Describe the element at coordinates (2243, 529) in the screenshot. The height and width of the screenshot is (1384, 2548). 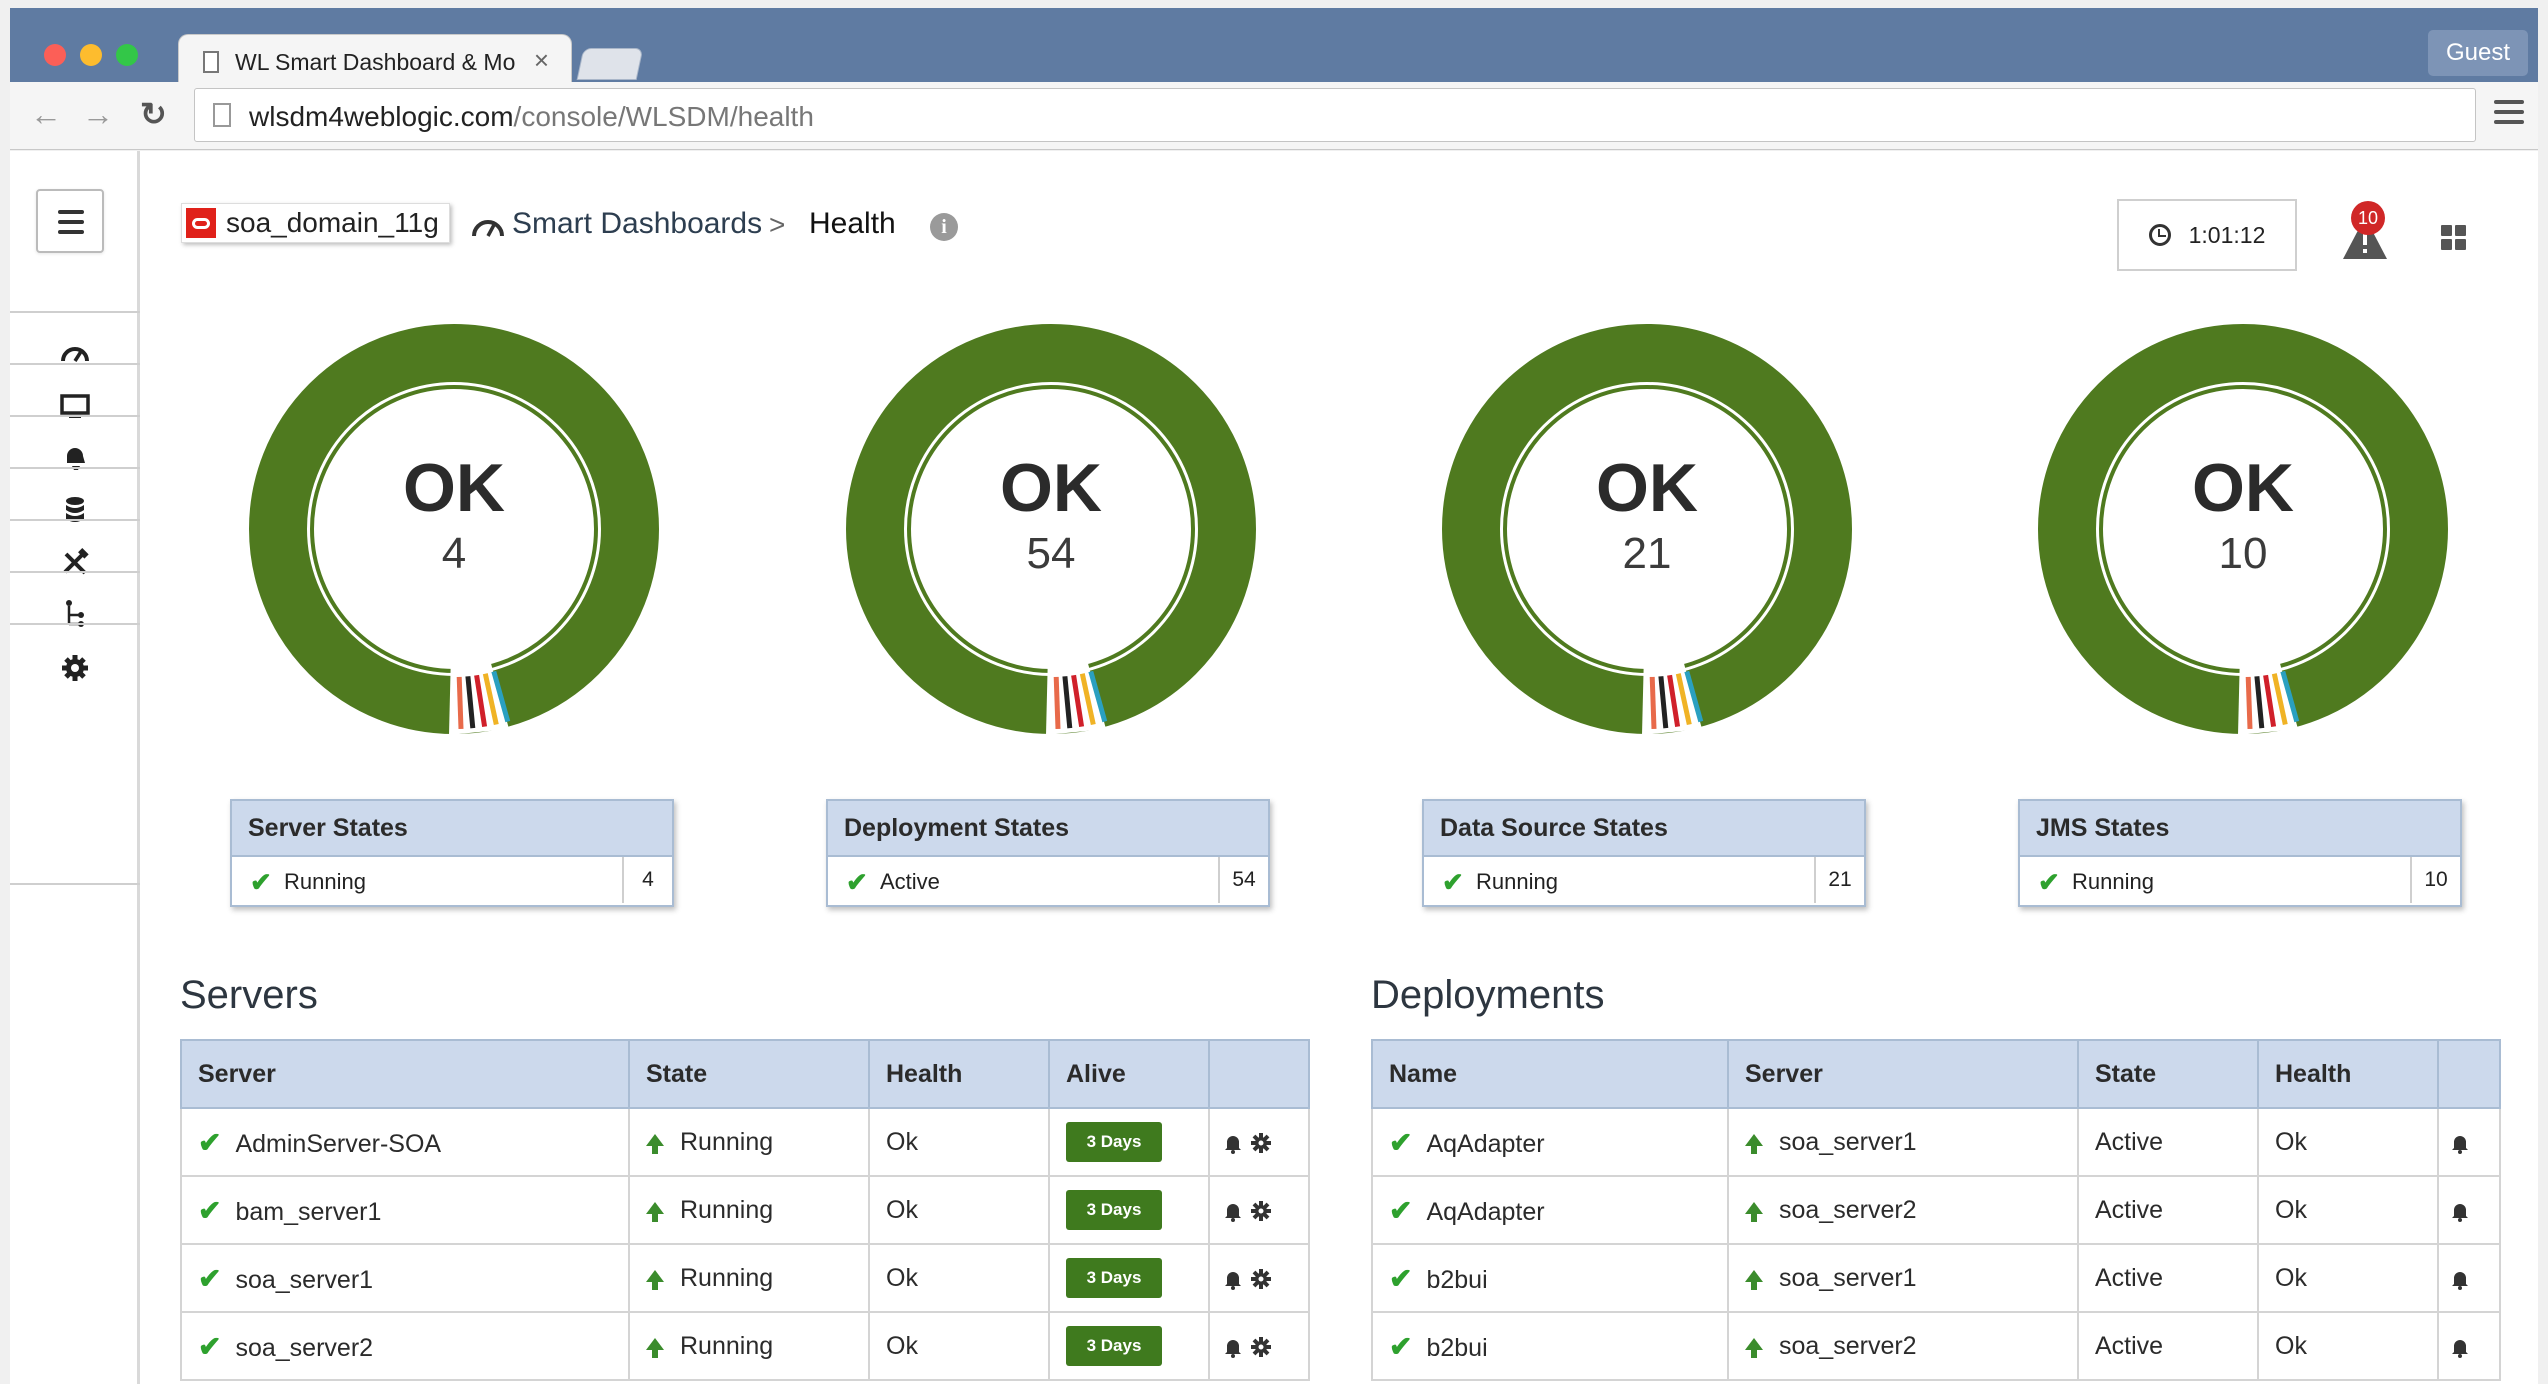
I see `jms-health-gauge: OK 10` at that location.